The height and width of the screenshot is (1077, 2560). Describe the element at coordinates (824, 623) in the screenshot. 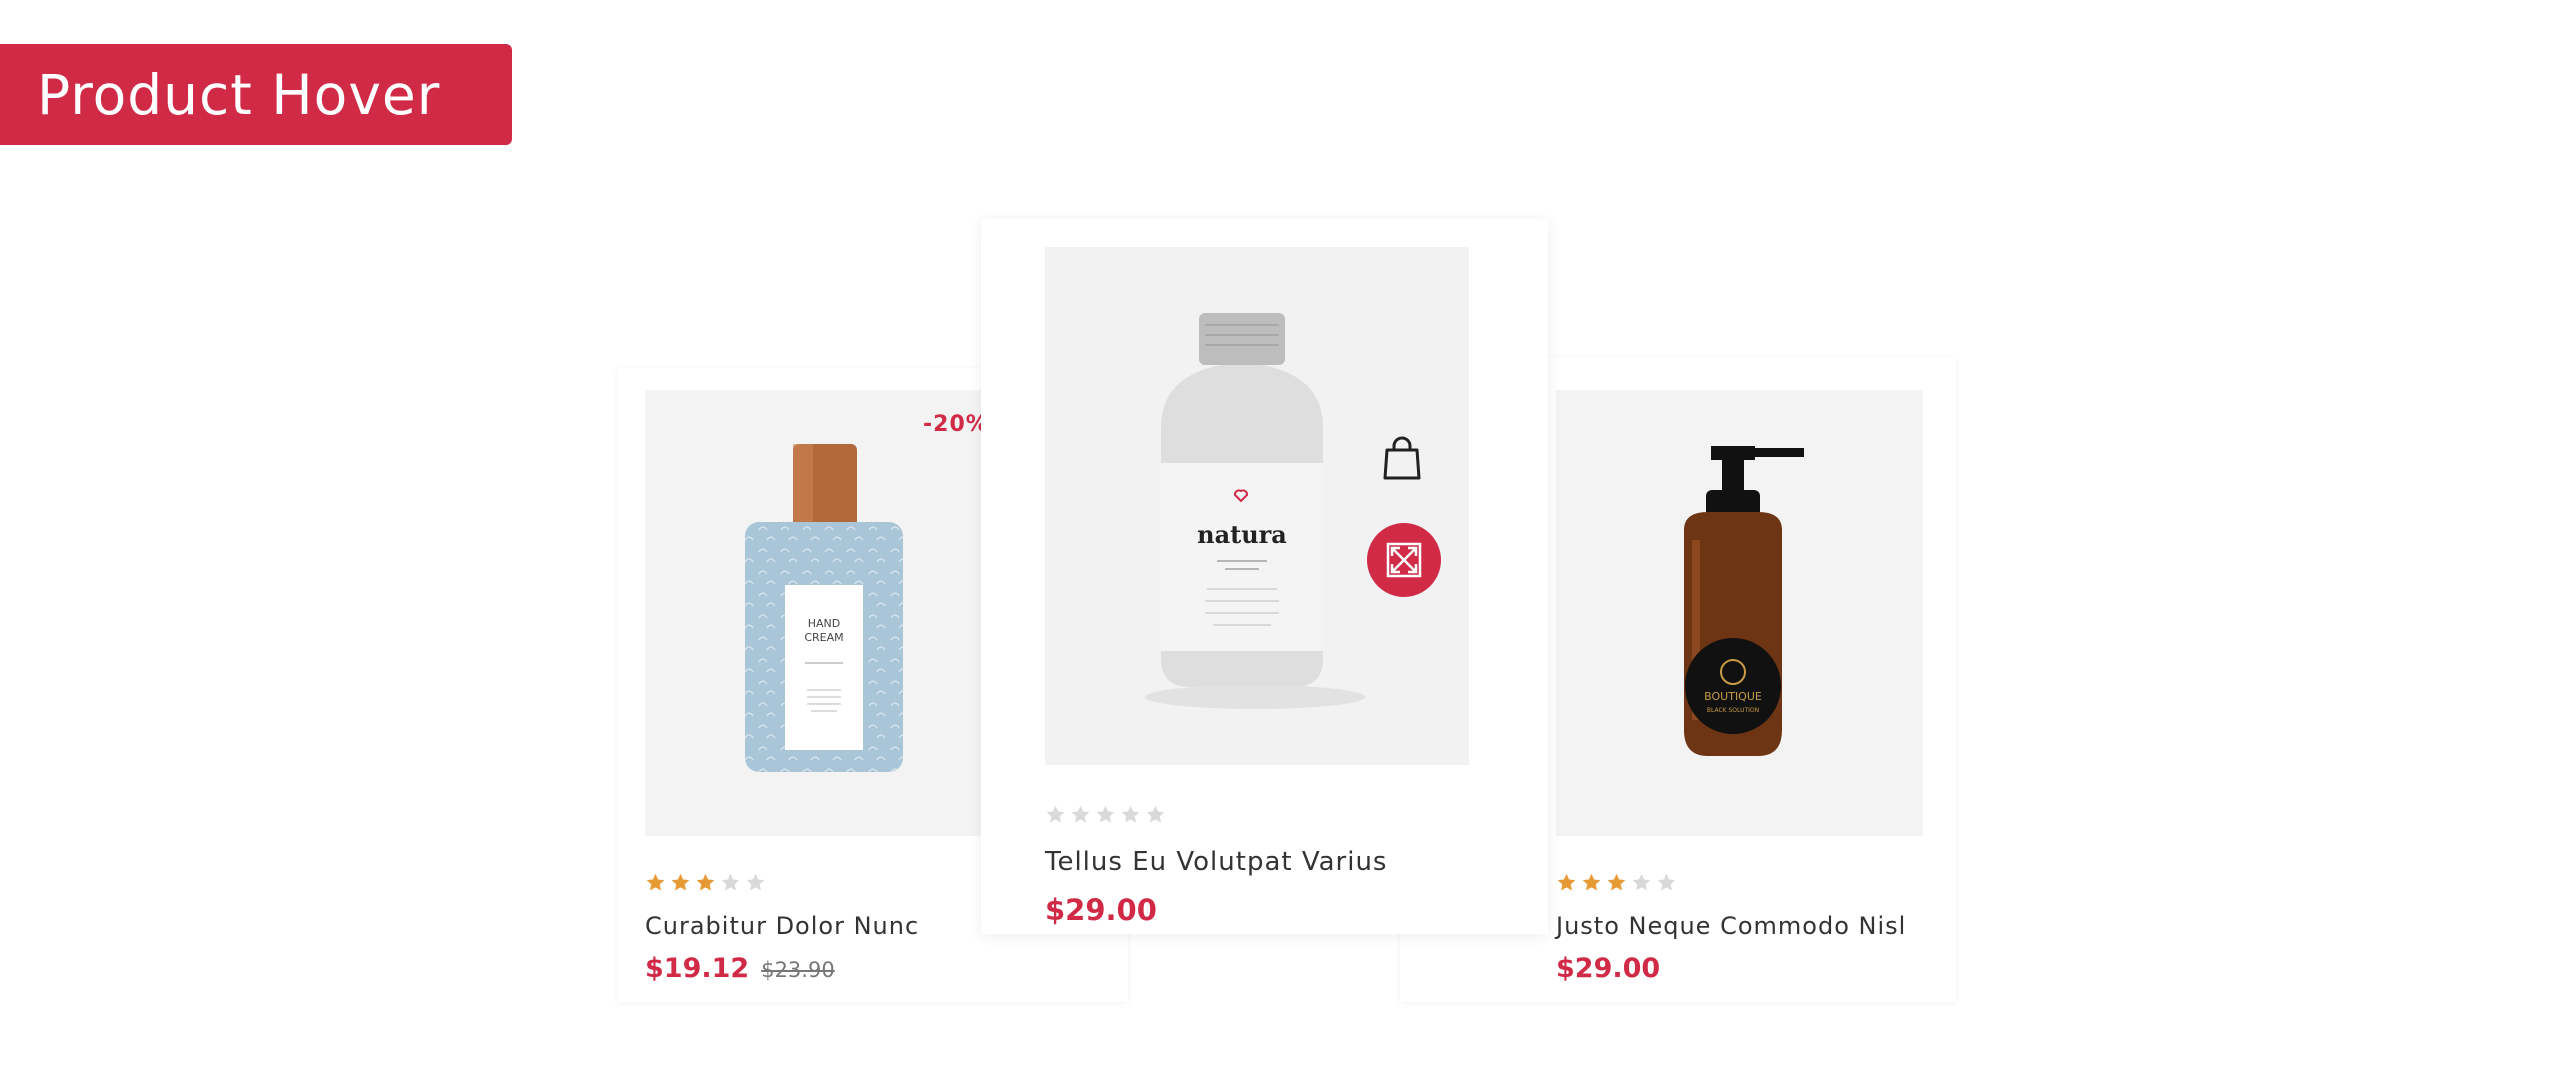

I see `label-line1: HAND` at that location.